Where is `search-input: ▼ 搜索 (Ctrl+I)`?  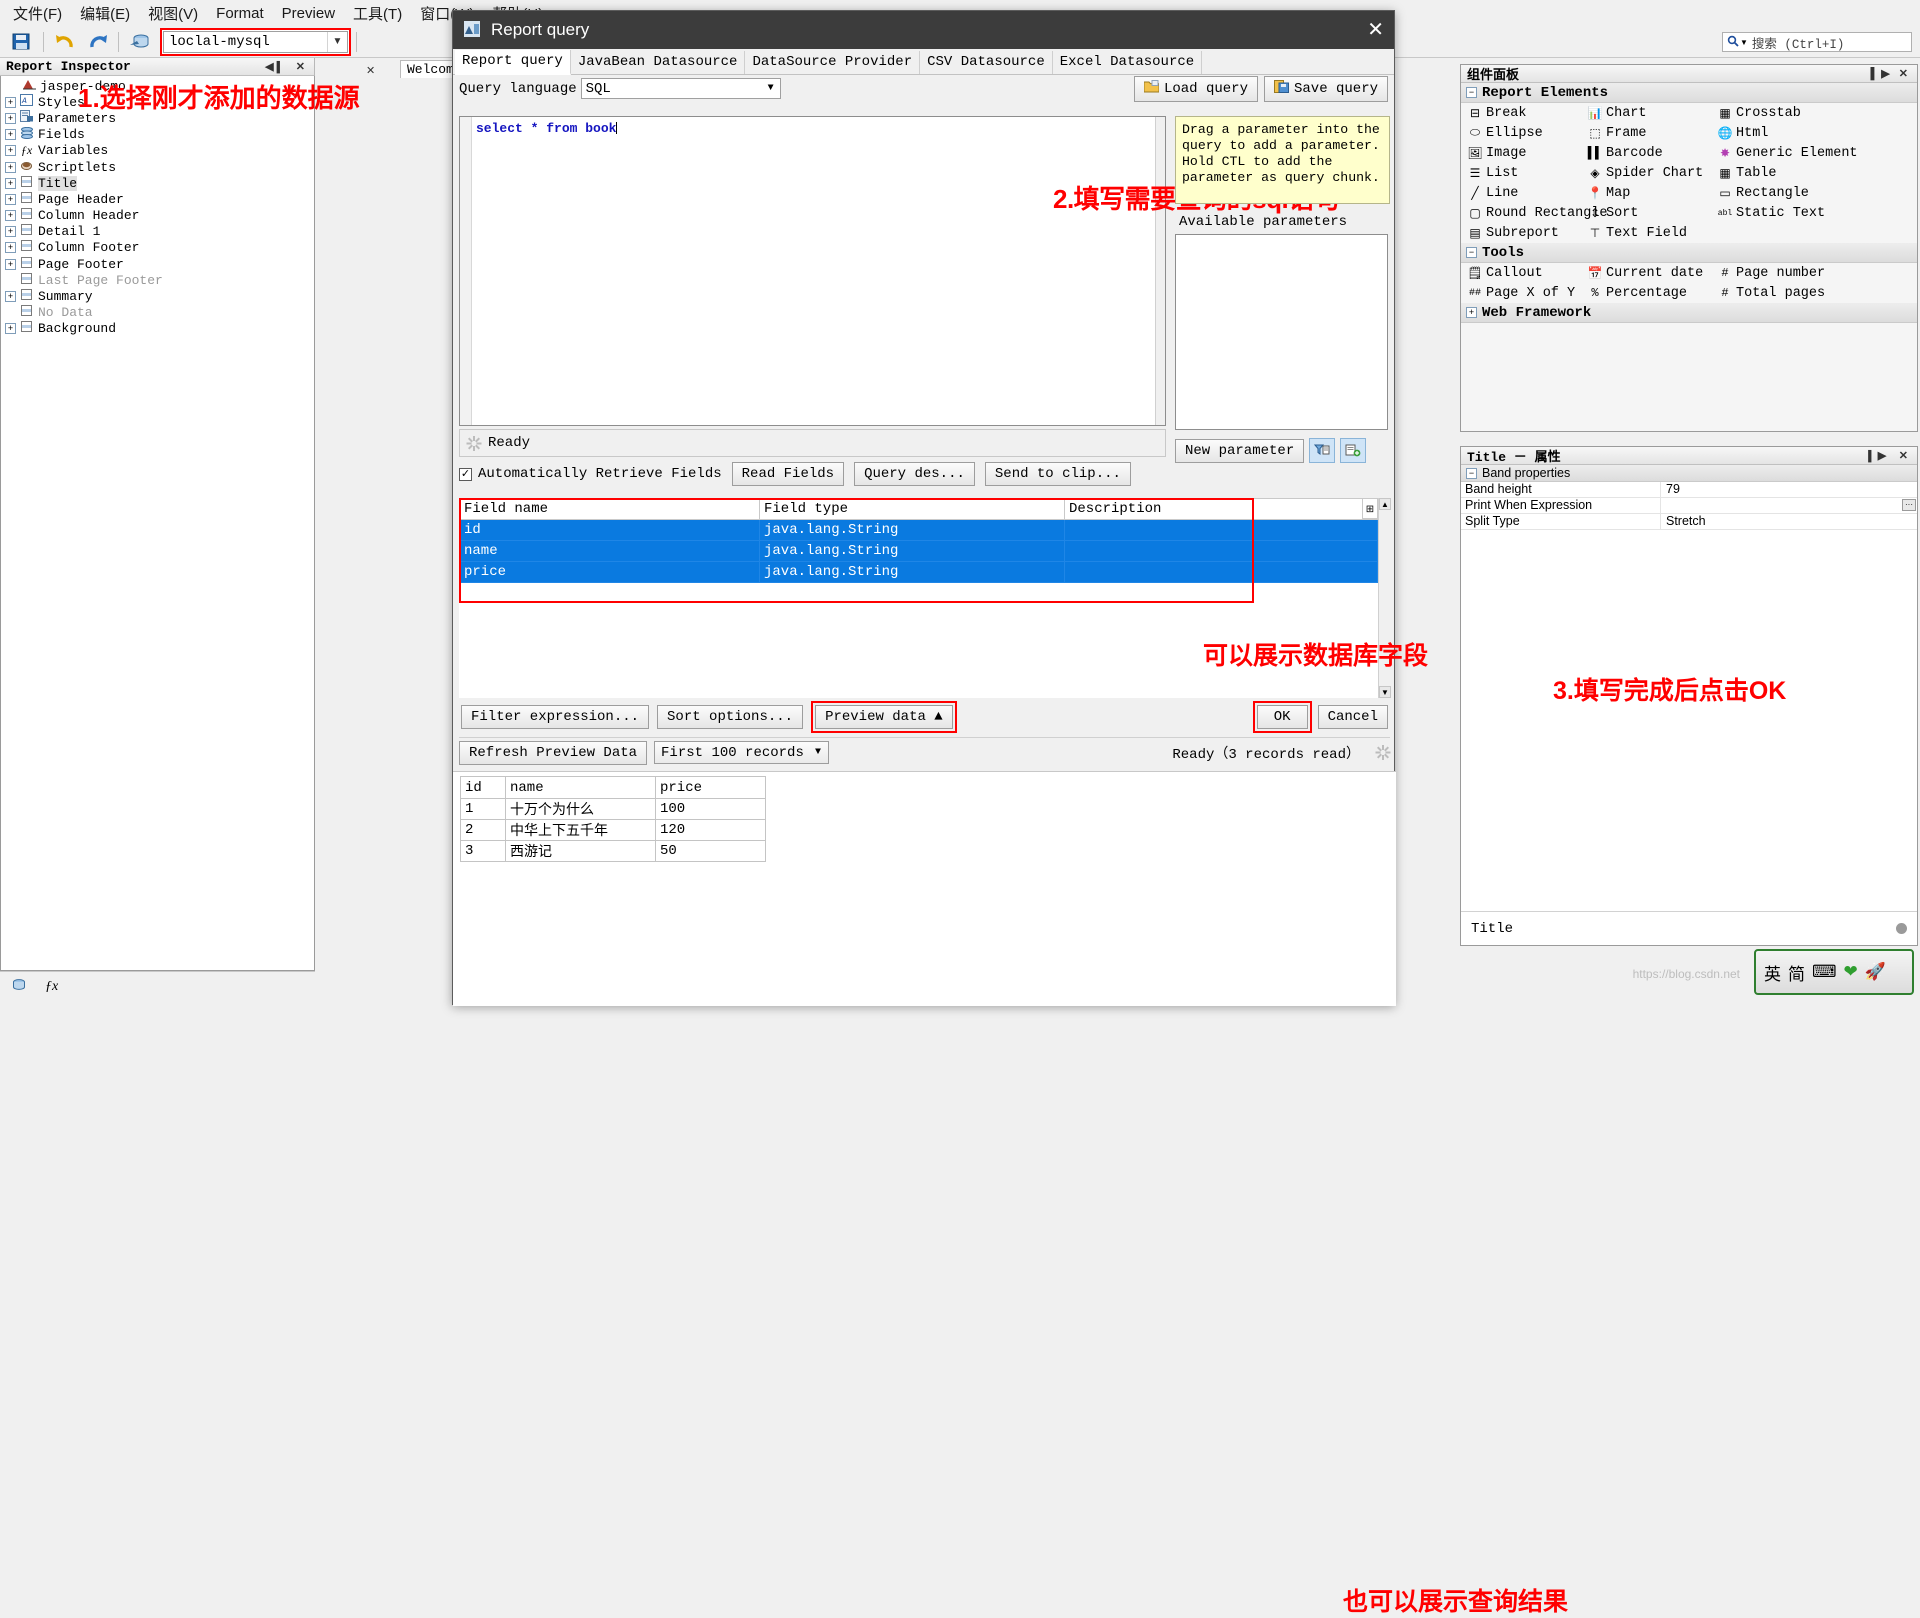
search-input: ▼ 搜索 (Ctrl+I) is located at coordinates (1817, 42).